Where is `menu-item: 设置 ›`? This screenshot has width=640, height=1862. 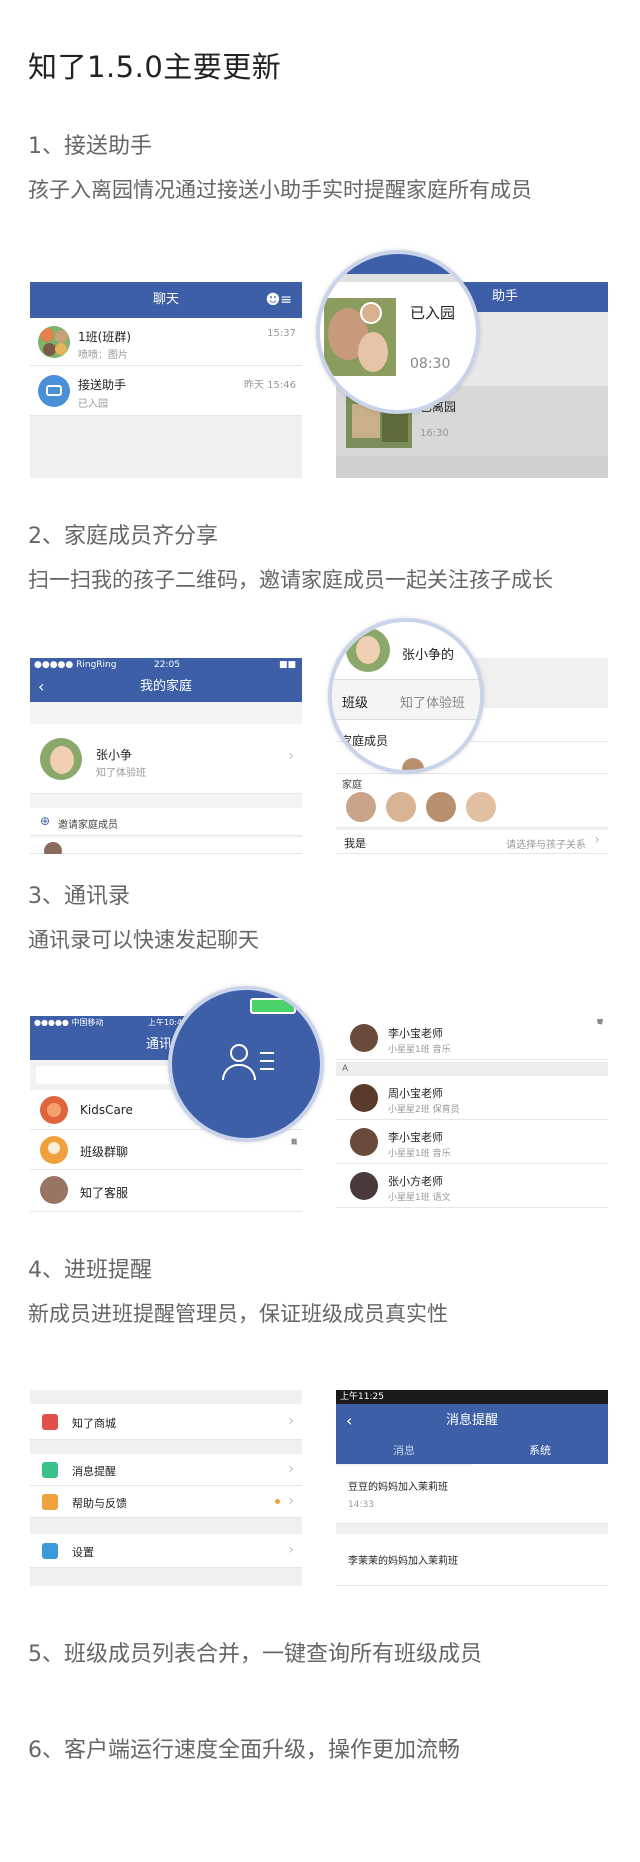
menu-item: 设置 › is located at coordinates (166, 1551).